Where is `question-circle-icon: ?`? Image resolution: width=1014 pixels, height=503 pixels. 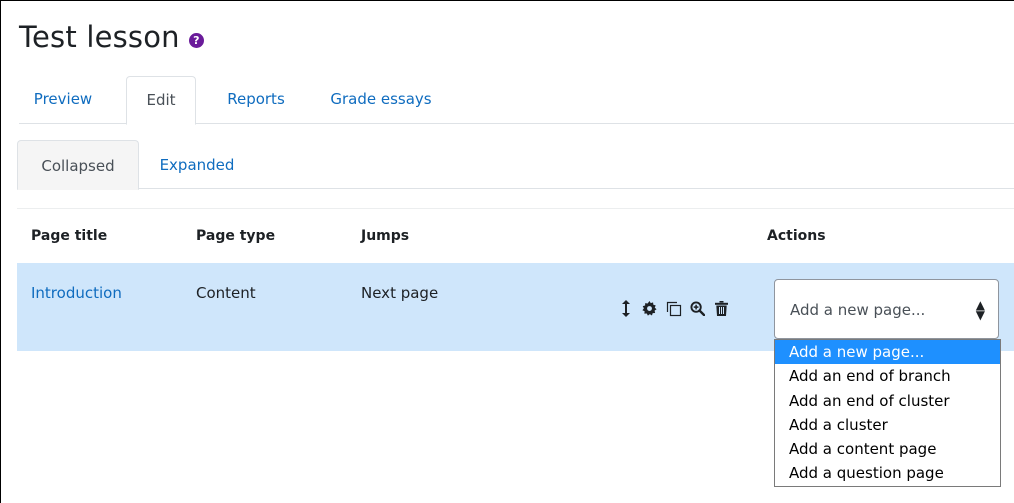 question-circle-icon: ? is located at coordinates (196, 40).